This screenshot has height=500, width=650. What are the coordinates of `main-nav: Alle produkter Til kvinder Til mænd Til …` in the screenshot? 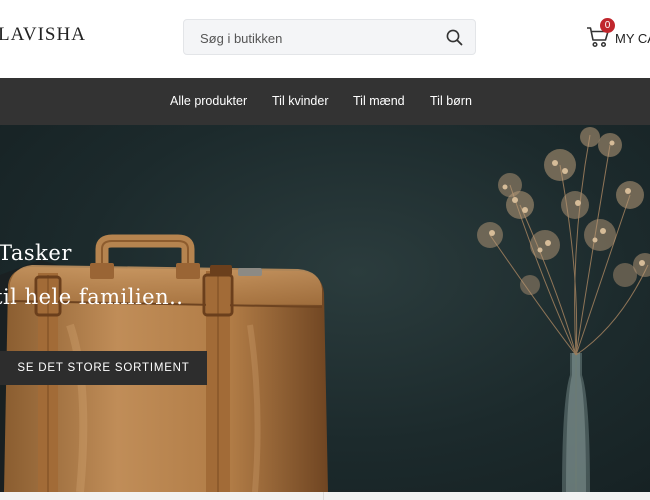 It's located at (325, 101).